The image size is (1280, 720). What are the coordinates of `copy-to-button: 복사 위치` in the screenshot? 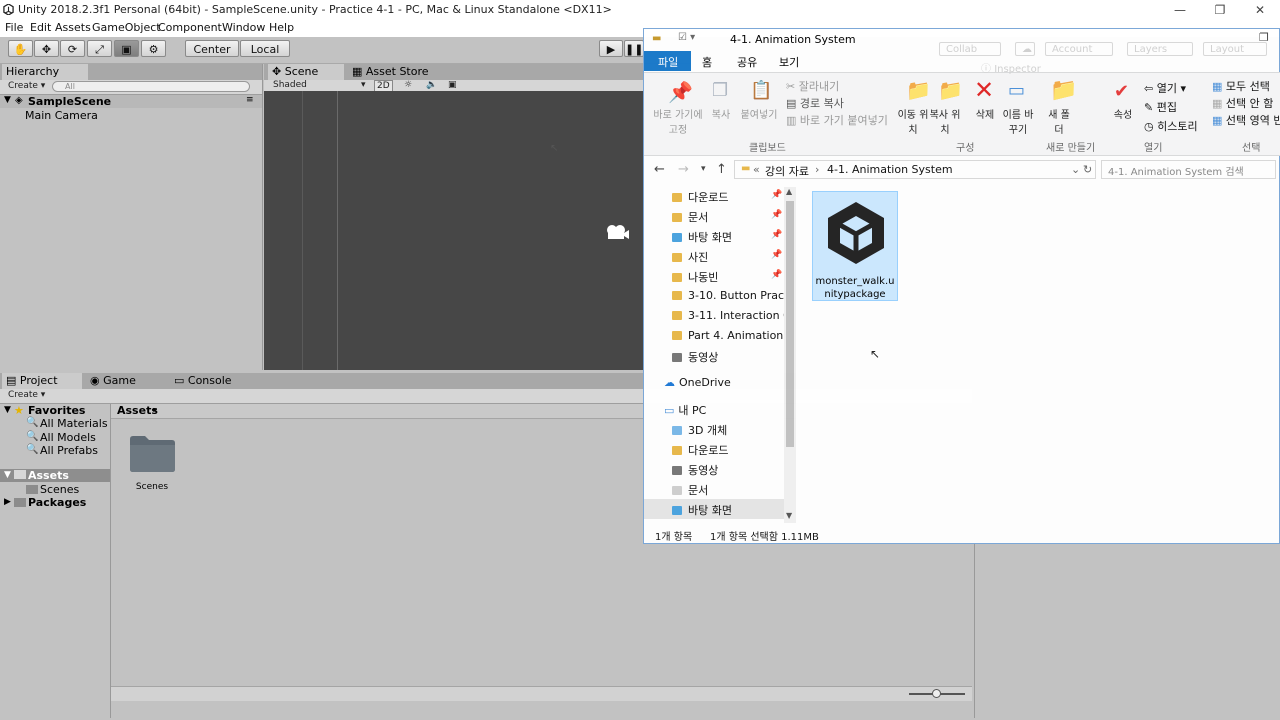 It's located at (945, 121).